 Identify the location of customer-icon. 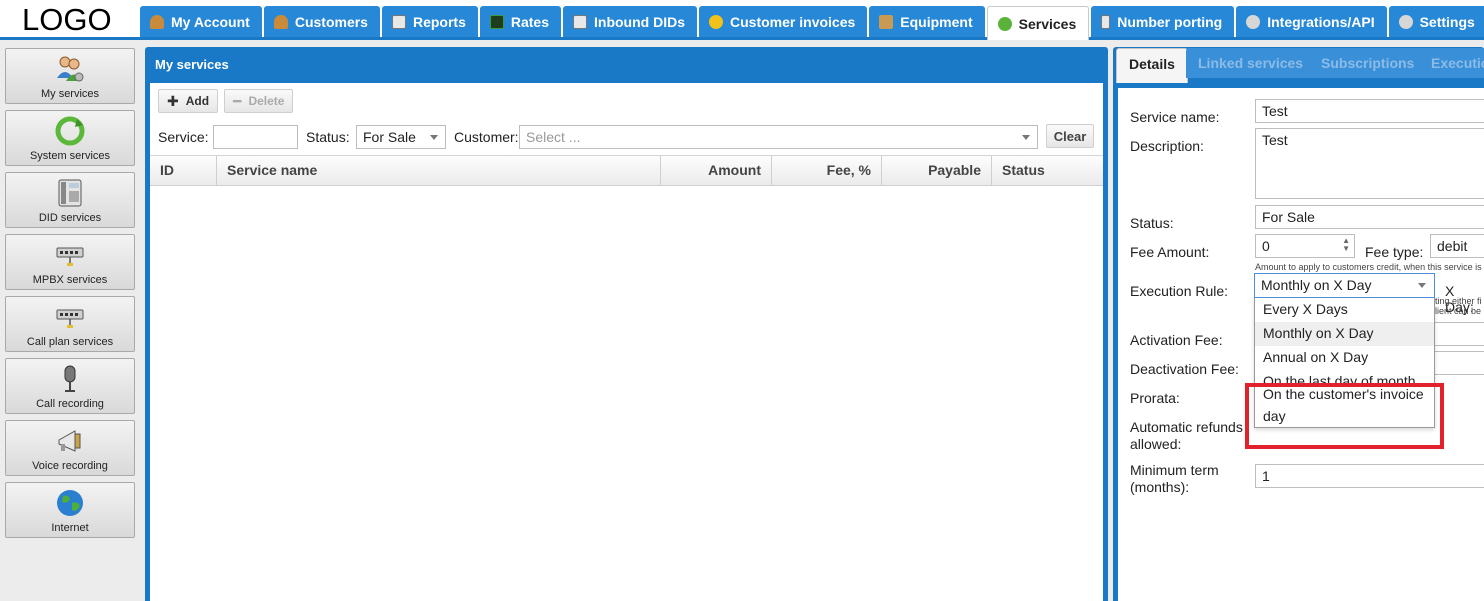
(280, 21).